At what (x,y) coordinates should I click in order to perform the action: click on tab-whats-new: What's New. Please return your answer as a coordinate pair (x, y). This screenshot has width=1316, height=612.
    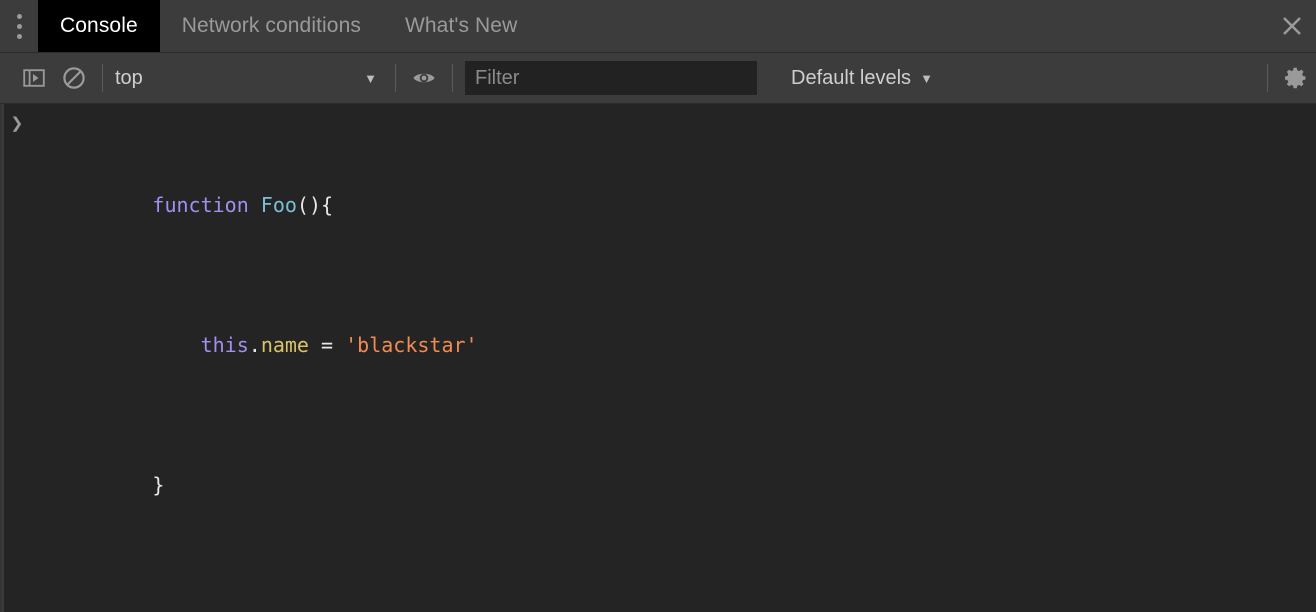
    Looking at the image, I should click on (461, 26).